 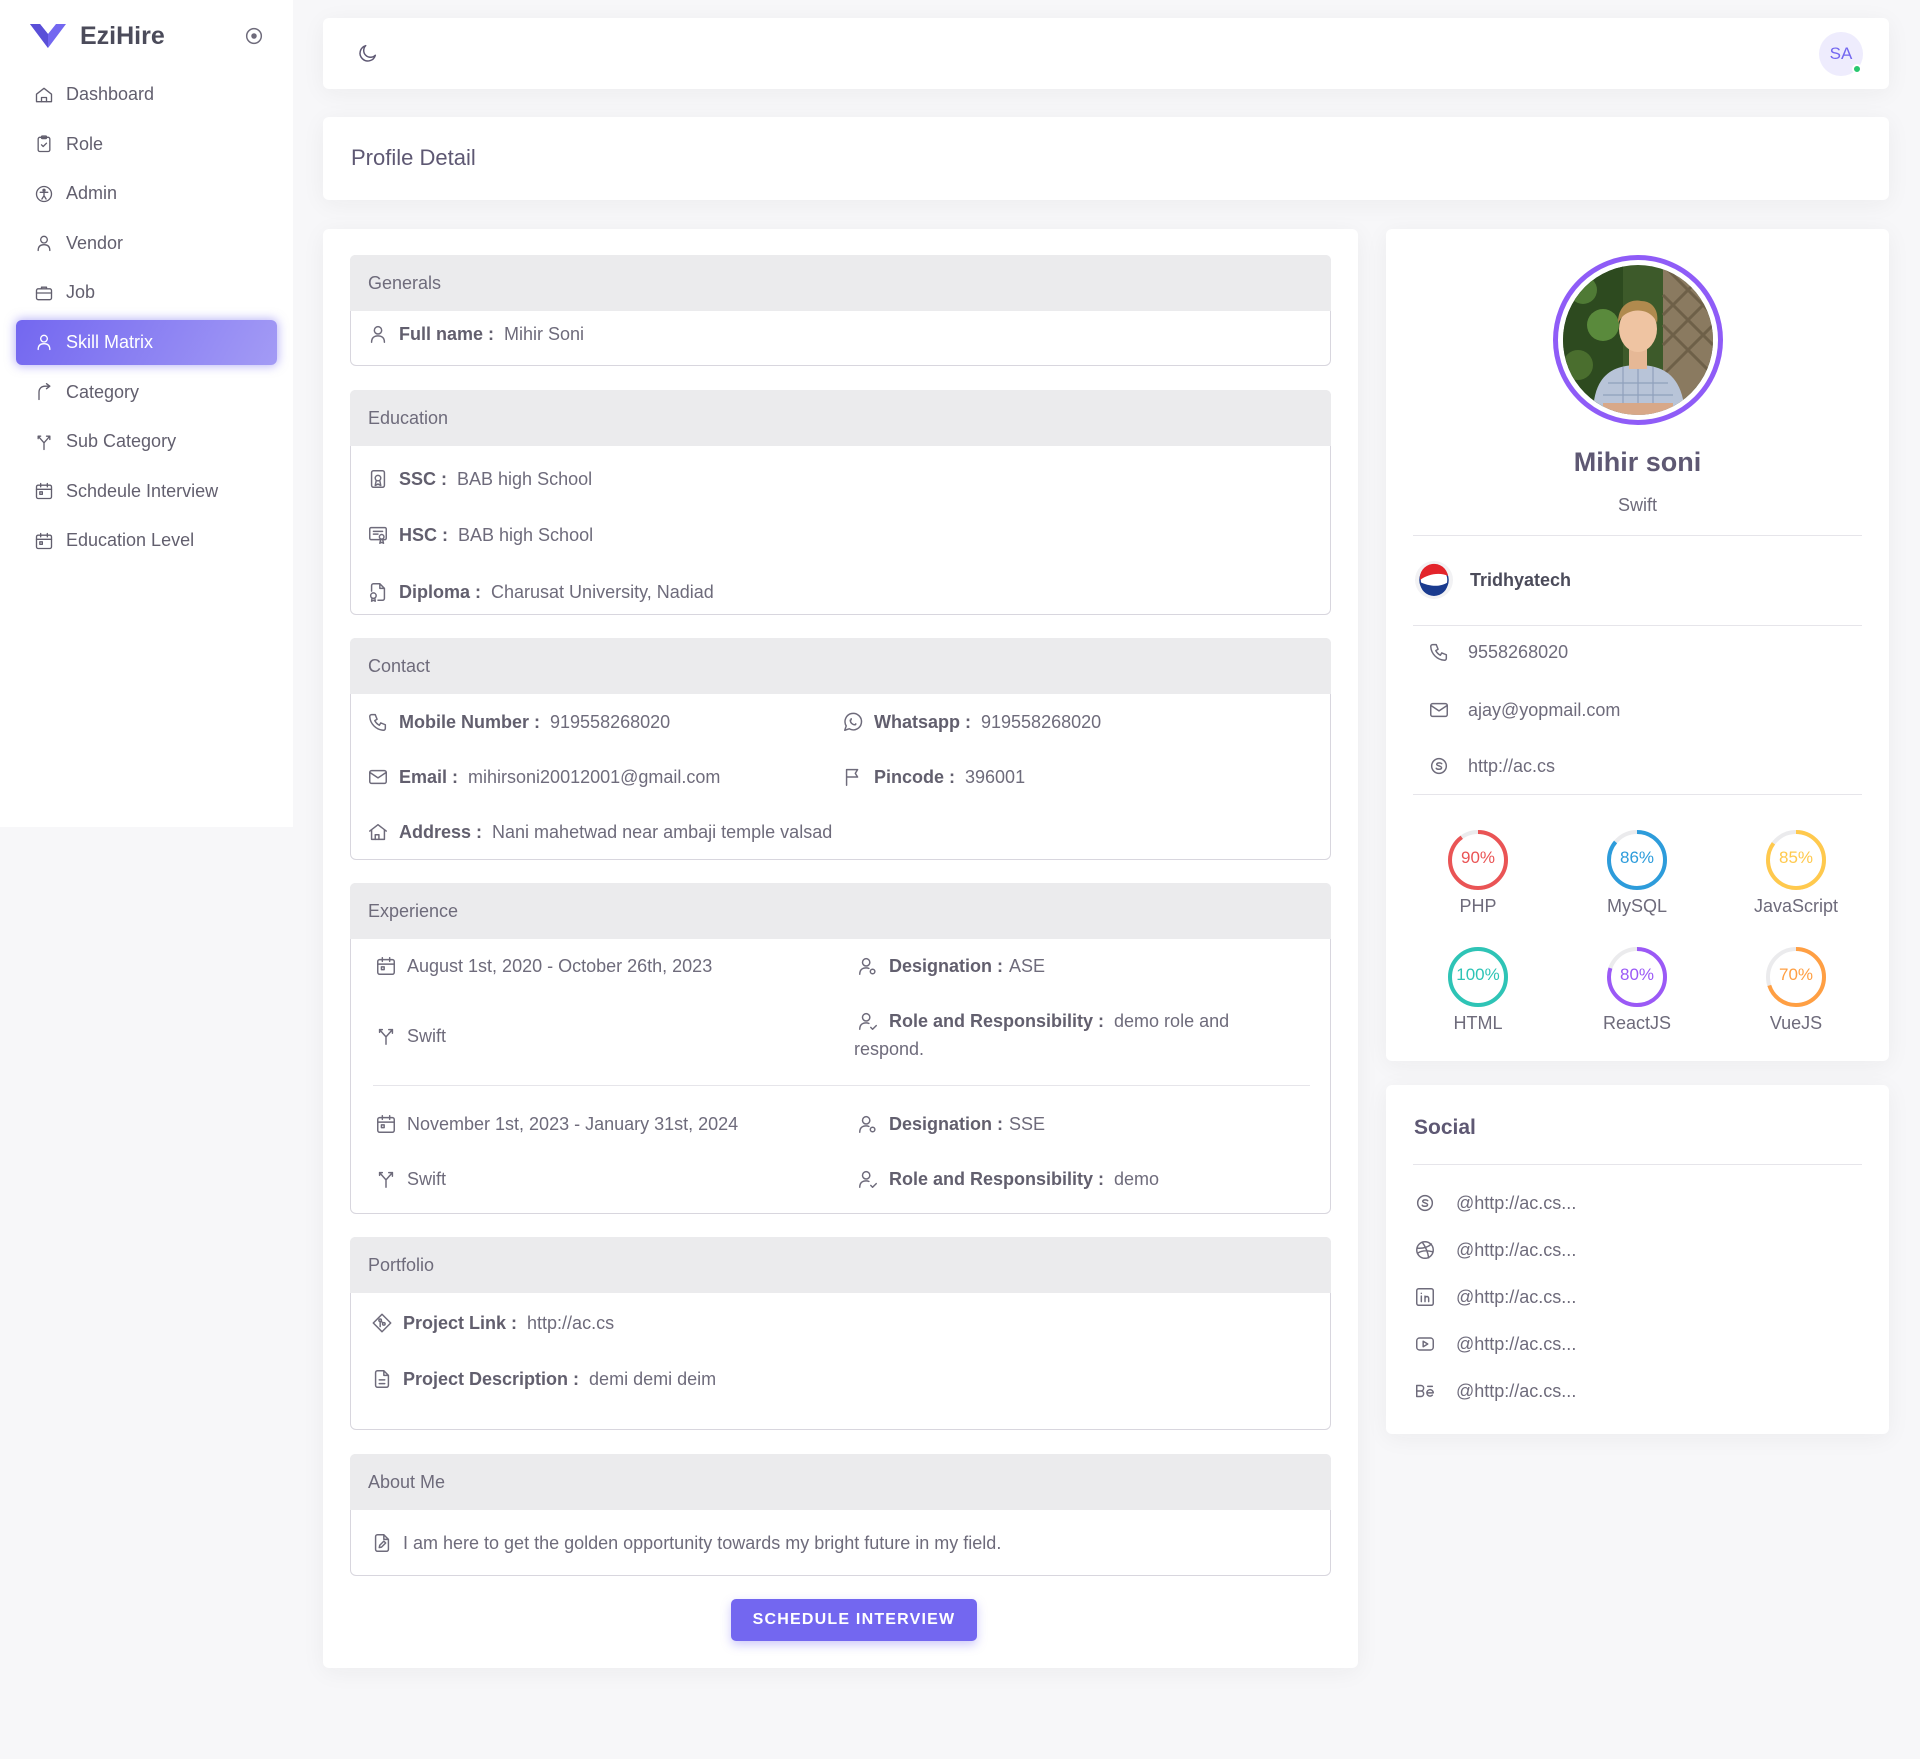 What do you see at coordinates (1478, 1023) in the screenshot?
I see `skill-name: HTML` at bounding box center [1478, 1023].